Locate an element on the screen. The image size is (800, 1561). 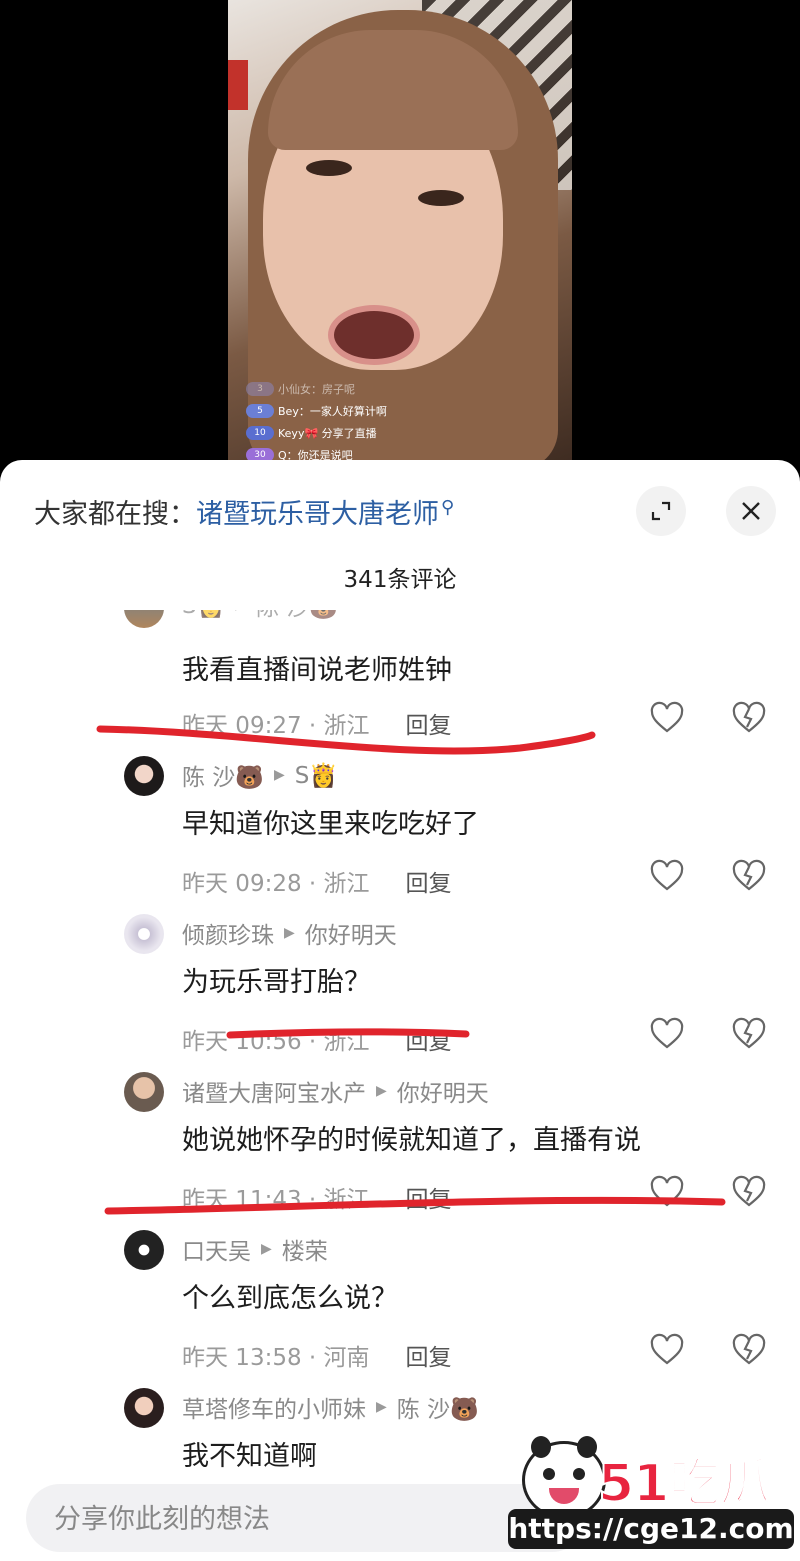
comment-text: 我不知道啊 is located at coordinates (249, 1456).